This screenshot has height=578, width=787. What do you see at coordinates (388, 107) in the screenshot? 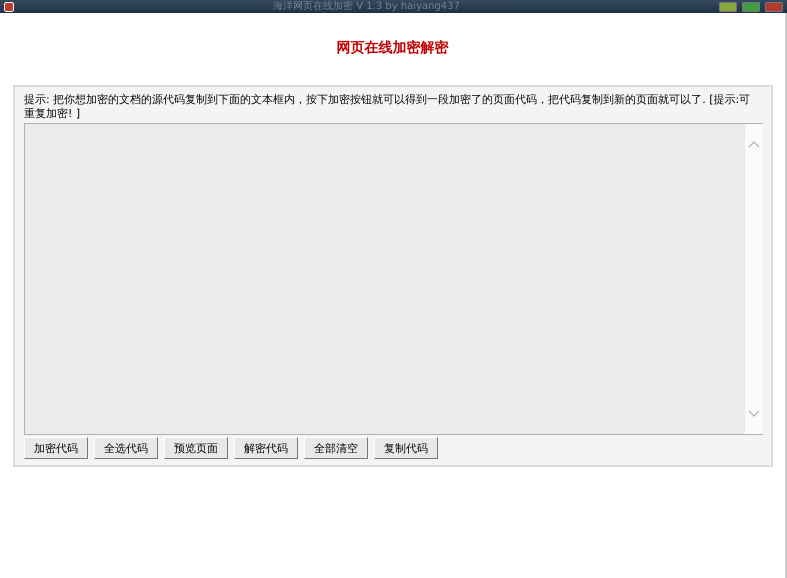
I see `hint-text: 提示: 把你想加密的文档的源代码复制到下面的文本框内，按下加密按钮就可以得到一段加密了的页面代码，把代码复制到新的页面就可以了. [提示:可重复加密! ]` at bounding box center [388, 107].